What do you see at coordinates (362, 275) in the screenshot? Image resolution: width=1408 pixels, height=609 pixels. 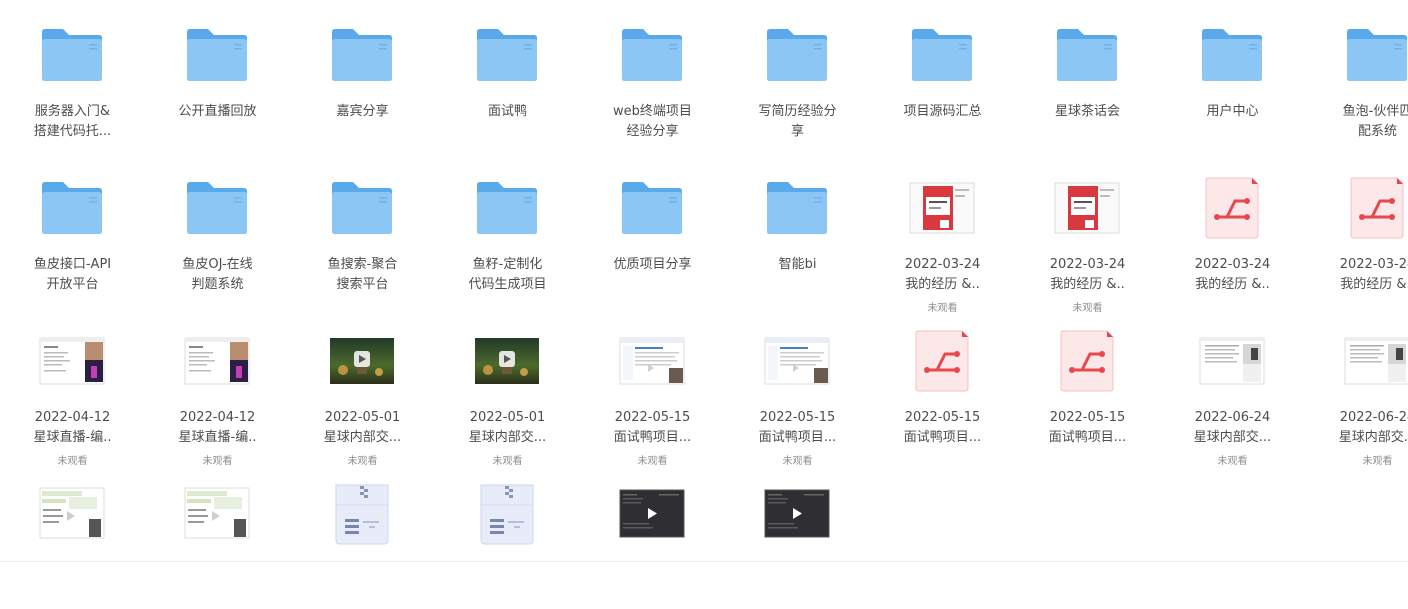 I see `item-name: 鱼搜索-聚合 搜索平台` at bounding box center [362, 275].